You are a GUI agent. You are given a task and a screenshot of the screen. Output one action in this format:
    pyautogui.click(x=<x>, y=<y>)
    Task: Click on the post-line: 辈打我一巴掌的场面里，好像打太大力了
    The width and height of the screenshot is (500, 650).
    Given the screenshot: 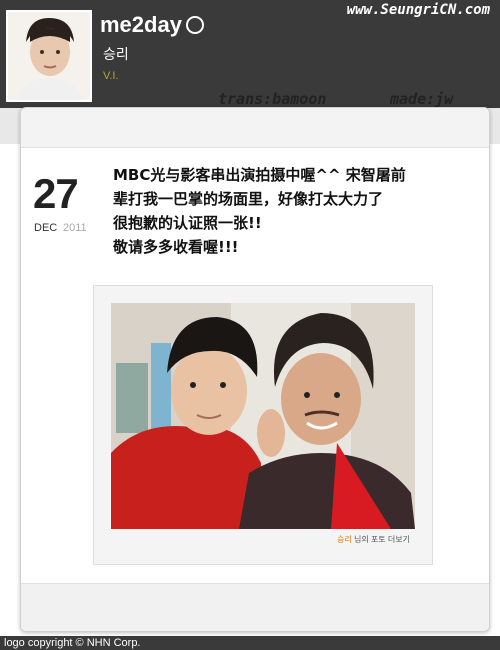 What is the action you would take?
    pyautogui.click(x=248, y=199)
    